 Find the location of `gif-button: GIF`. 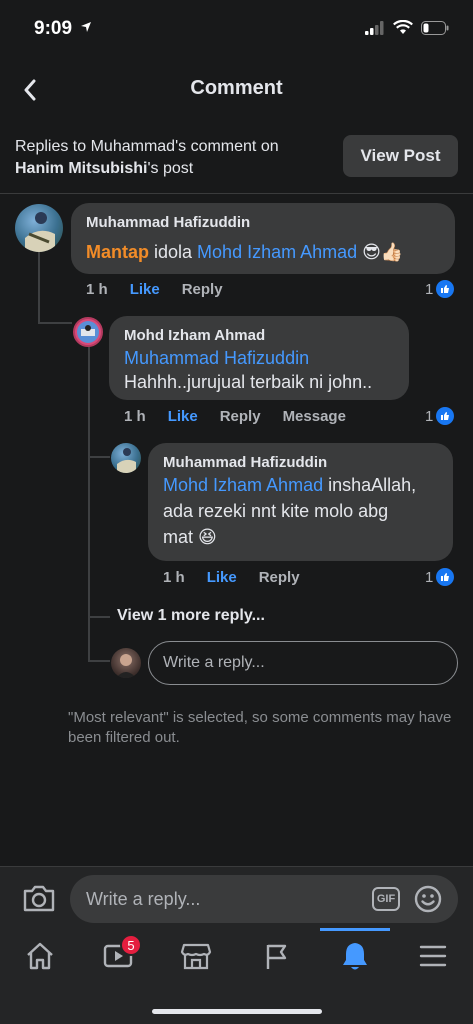

gif-button: GIF is located at coordinates (386, 899).